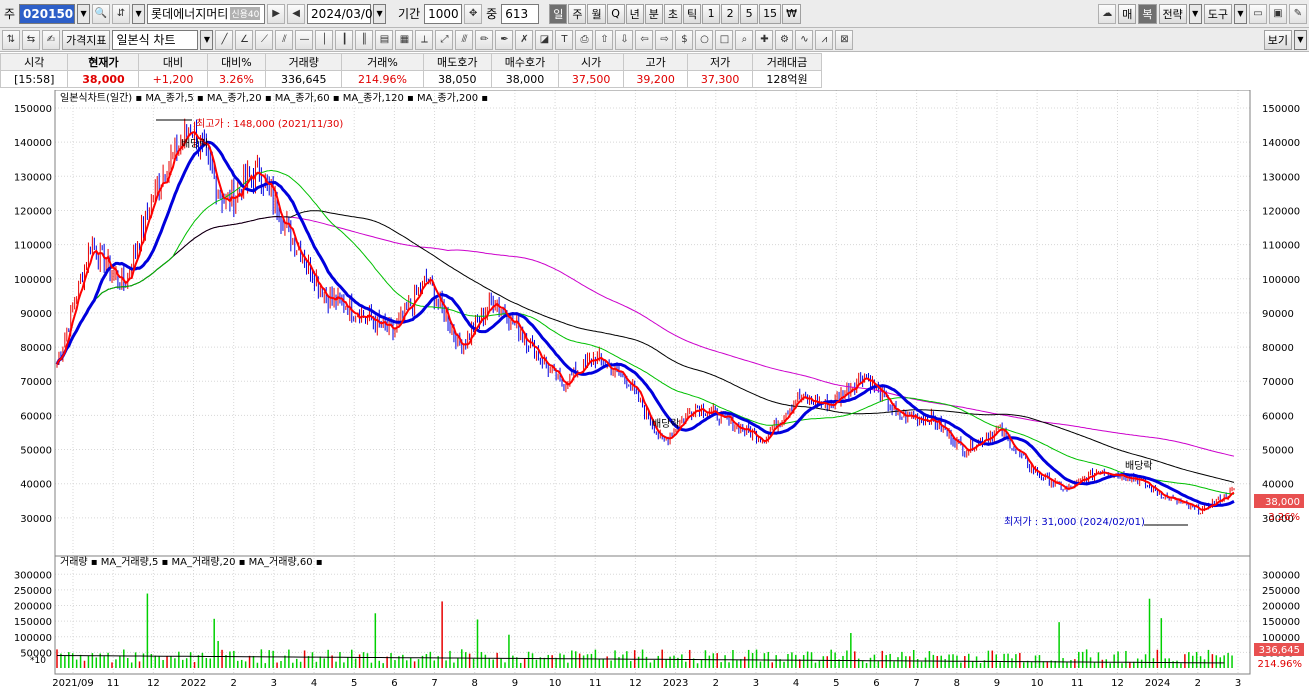 Image resolution: width=1309 pixels, height=688 pixels. Describe the element at coordinates (224, 39) in the screenshot. I see `line-tool-icon: ╱` at that location.